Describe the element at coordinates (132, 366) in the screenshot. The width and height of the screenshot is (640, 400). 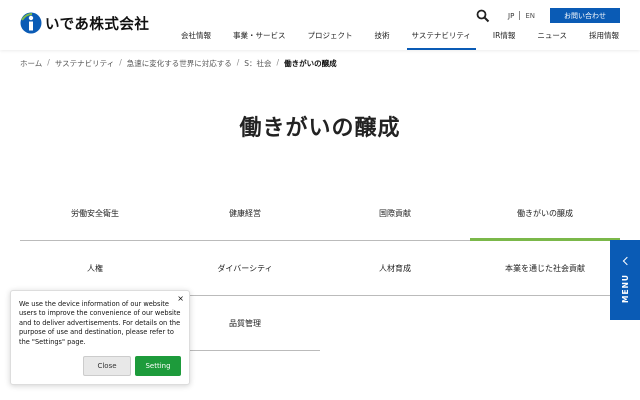
I see `cookie-actions: Close Setting` at that location.